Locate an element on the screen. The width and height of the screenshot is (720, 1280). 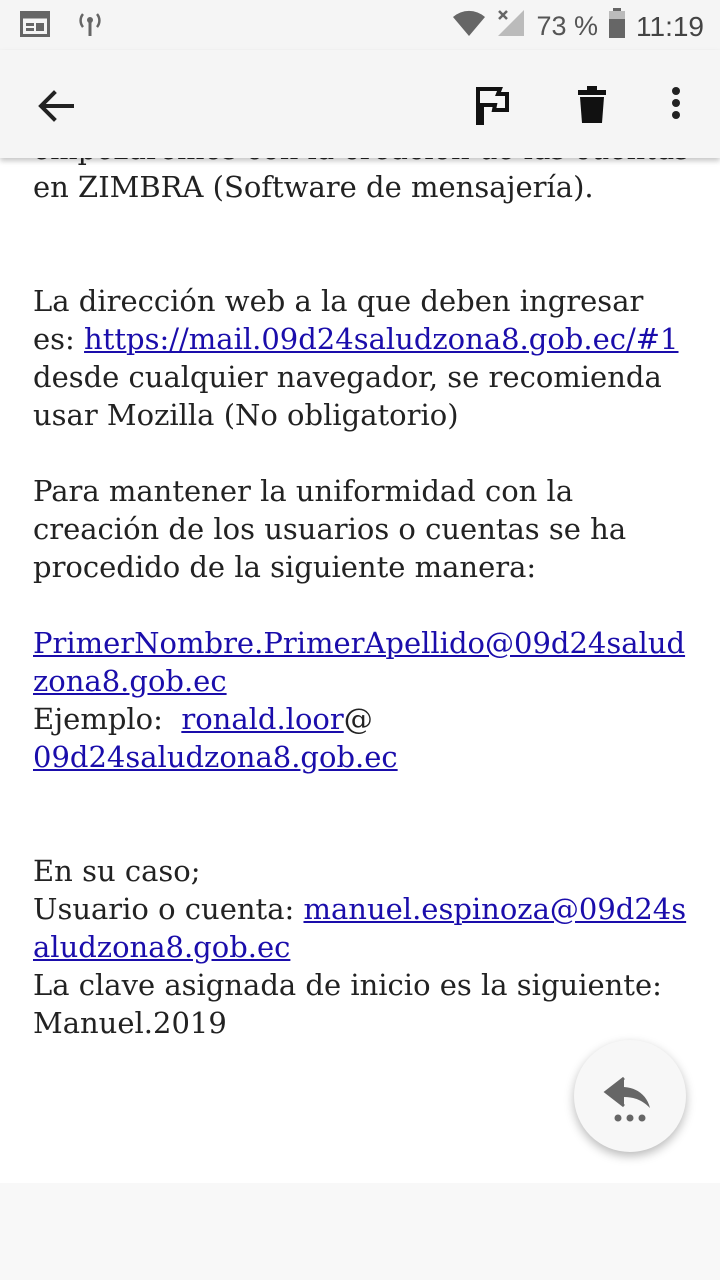
battery-icon is located at coordinates (617, 26).